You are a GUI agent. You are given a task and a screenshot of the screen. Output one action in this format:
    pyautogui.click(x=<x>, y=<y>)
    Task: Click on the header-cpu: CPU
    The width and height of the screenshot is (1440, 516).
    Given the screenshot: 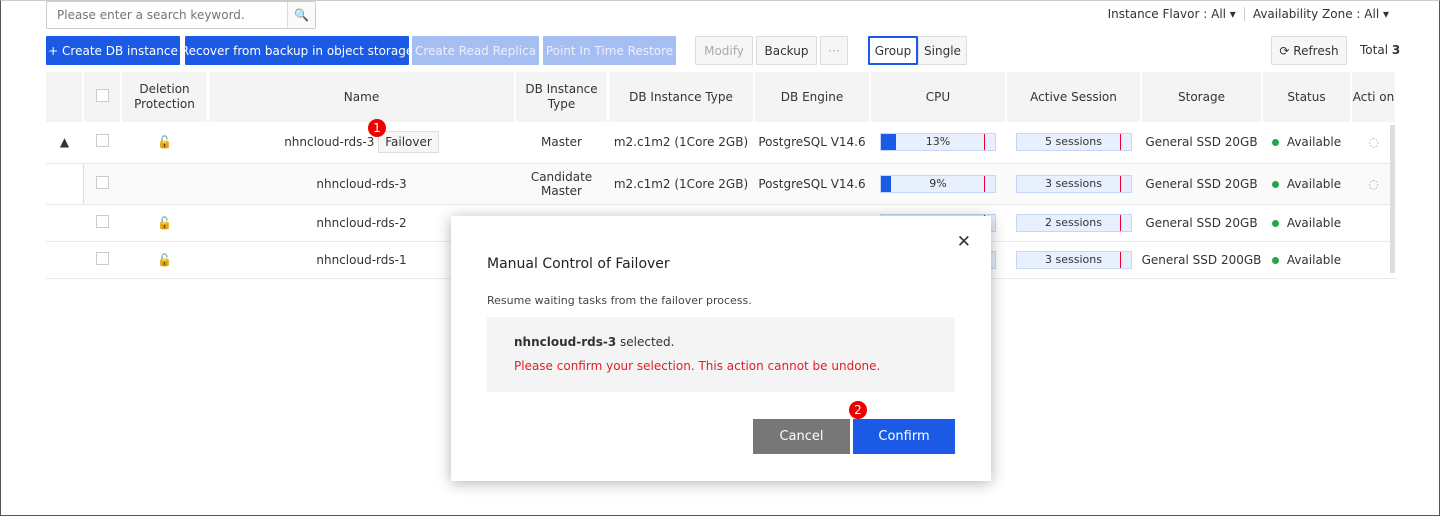 What is the action you would take?
    pyautogui.click(x=938, y=97)
    